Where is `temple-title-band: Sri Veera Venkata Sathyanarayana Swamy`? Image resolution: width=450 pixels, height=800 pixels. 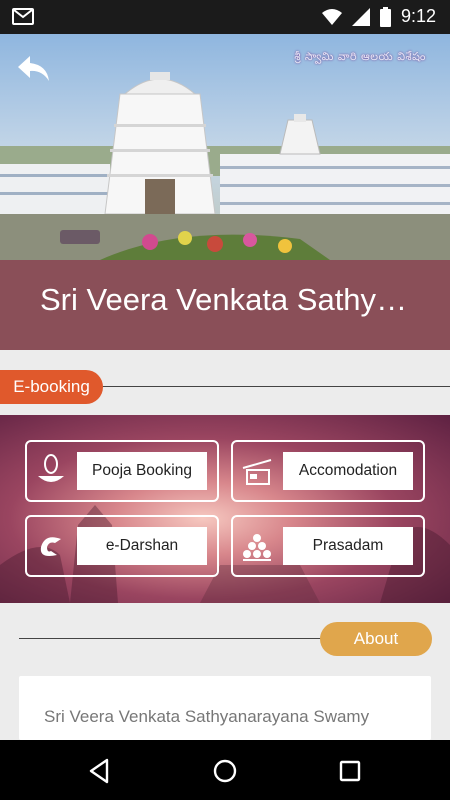 temple-title-band: Sri Veera Venkata Sathyanarayana Swamy is located at coordinates (225, 305).